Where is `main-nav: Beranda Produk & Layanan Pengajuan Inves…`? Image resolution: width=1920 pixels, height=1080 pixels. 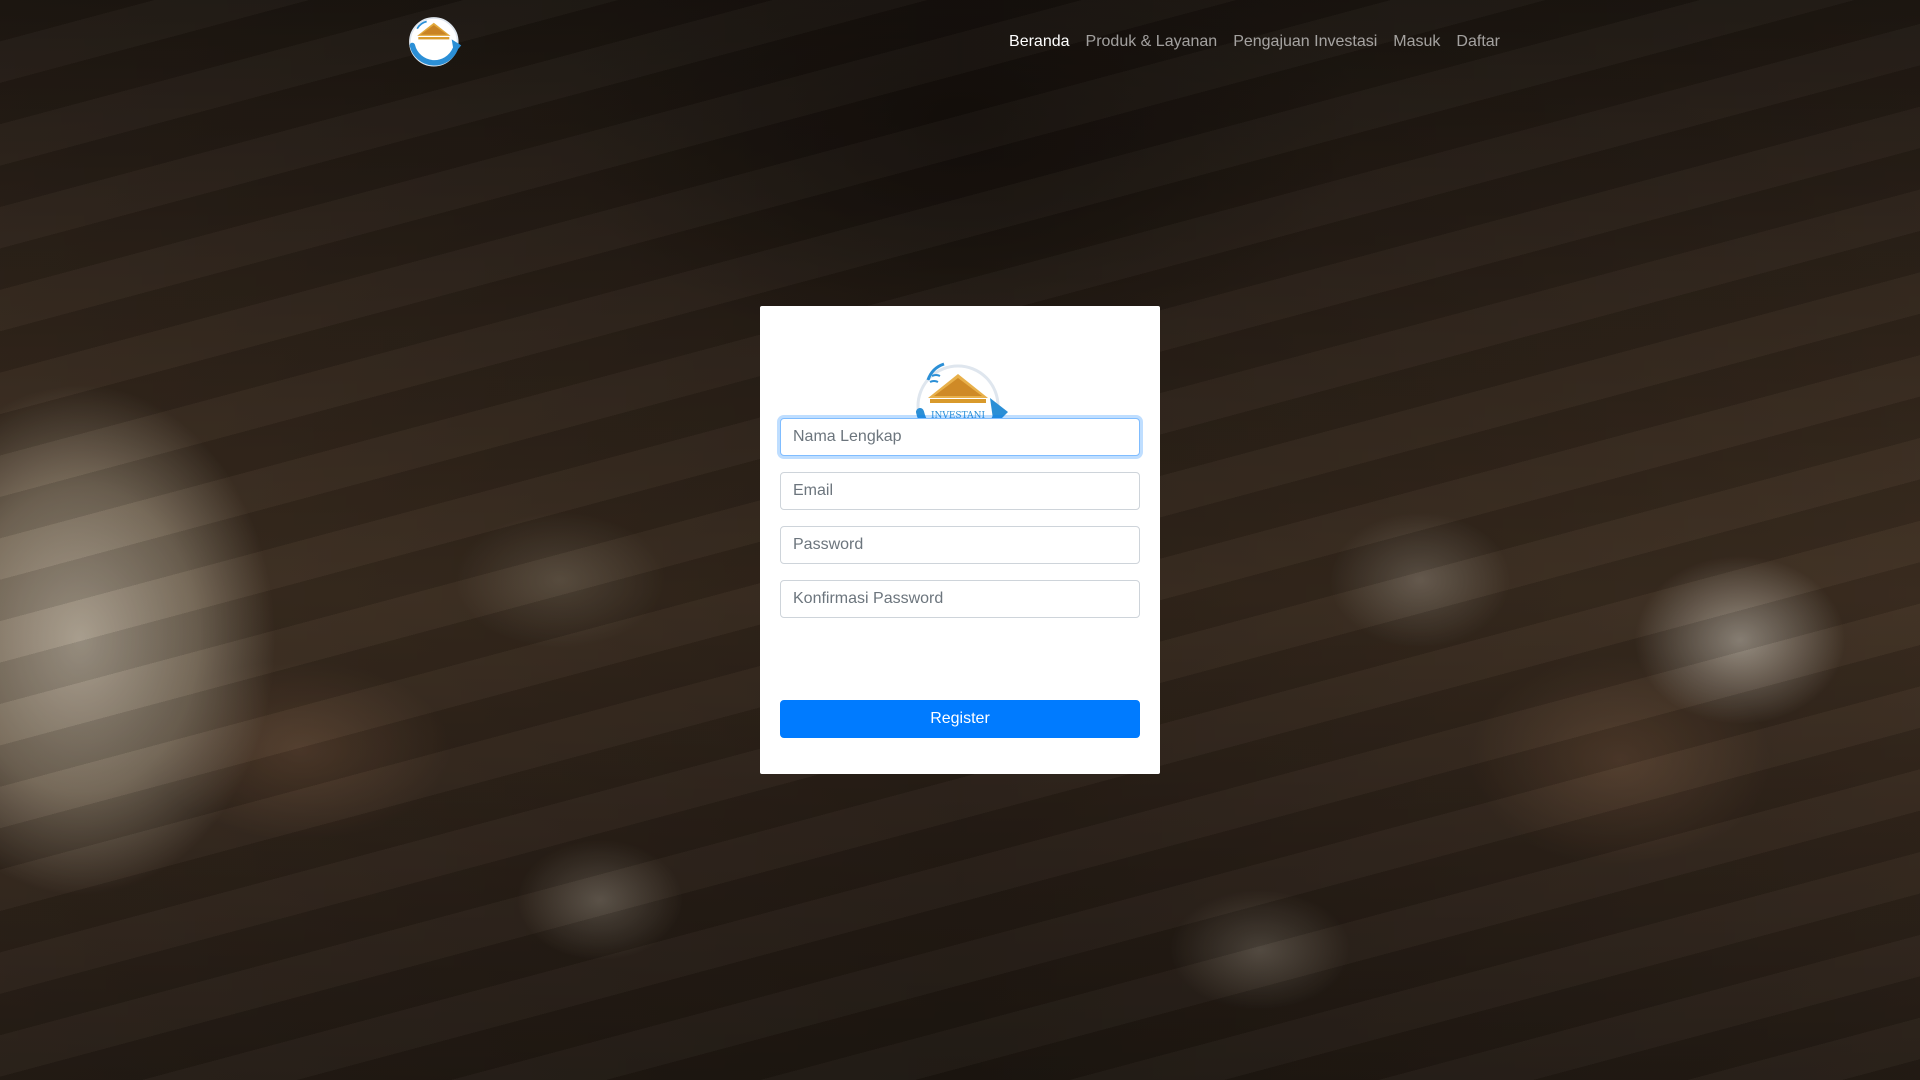
main-nav: Beranda Produk & Layanan Pengajuan Inves… is located at coordinates (1254, 42).